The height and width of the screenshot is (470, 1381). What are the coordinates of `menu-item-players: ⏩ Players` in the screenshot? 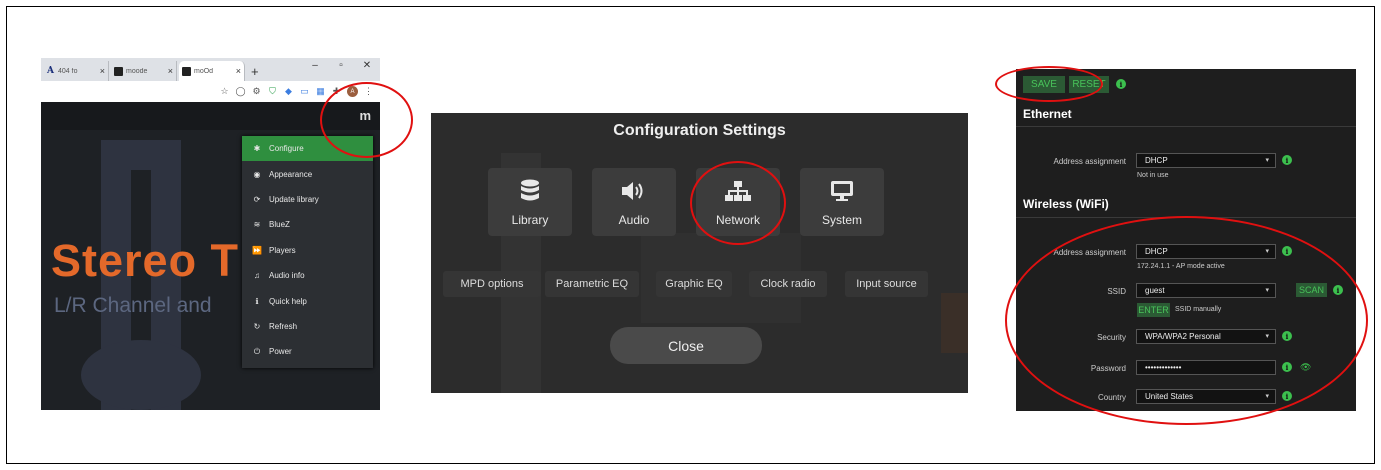 It's located at (307, 250).